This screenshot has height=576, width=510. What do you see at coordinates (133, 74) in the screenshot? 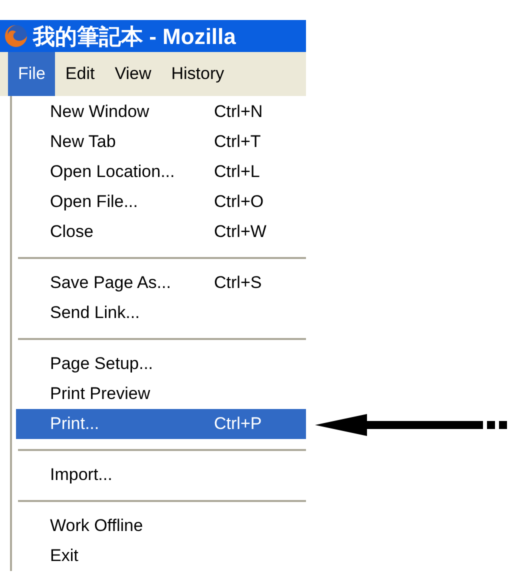
I see `menu-bar-item: View` at bounding box center [133, 74].